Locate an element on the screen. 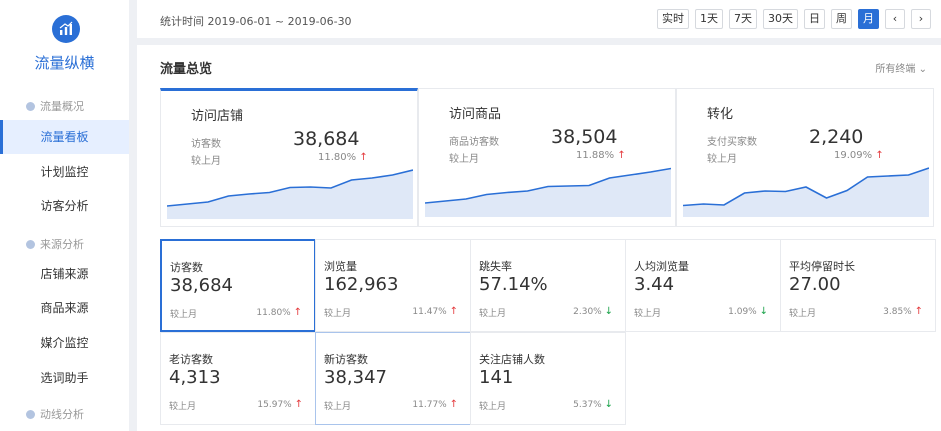 The image size is (941, 431). sidebar-item-product-source: 商品来源 is located at coordinates (64, 308).